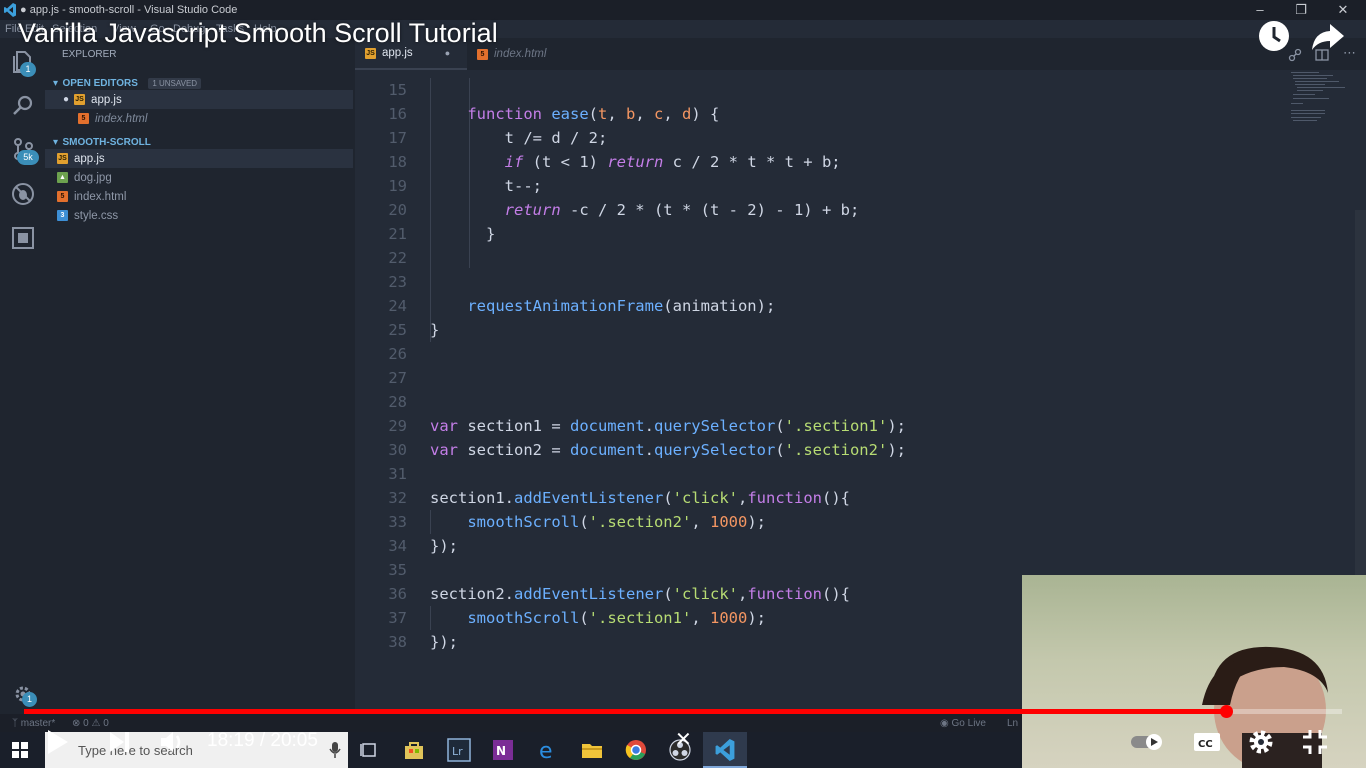 The width and height of the screenshot is (1366, 768). I want to click on file-label: app.js, so click(89, 158).